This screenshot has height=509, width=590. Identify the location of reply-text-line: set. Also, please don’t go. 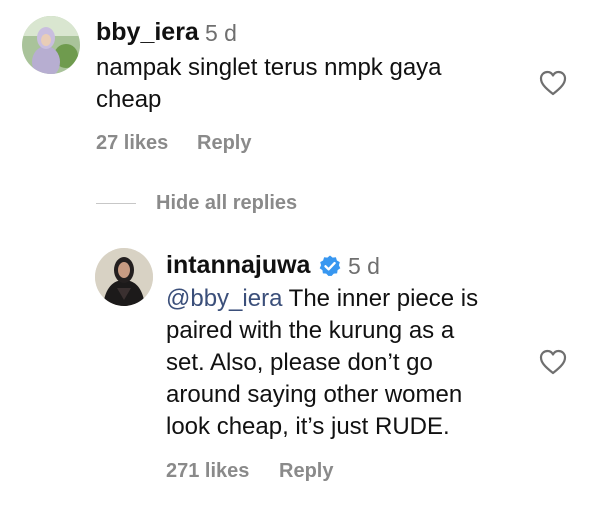
(299, 362).